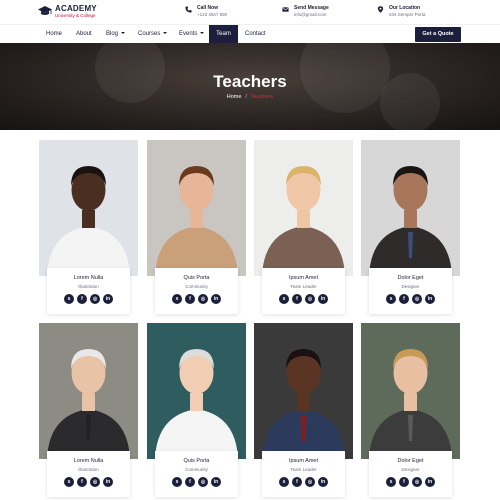  I want to click on brand-title: ACADEMY, so click(76, 8).